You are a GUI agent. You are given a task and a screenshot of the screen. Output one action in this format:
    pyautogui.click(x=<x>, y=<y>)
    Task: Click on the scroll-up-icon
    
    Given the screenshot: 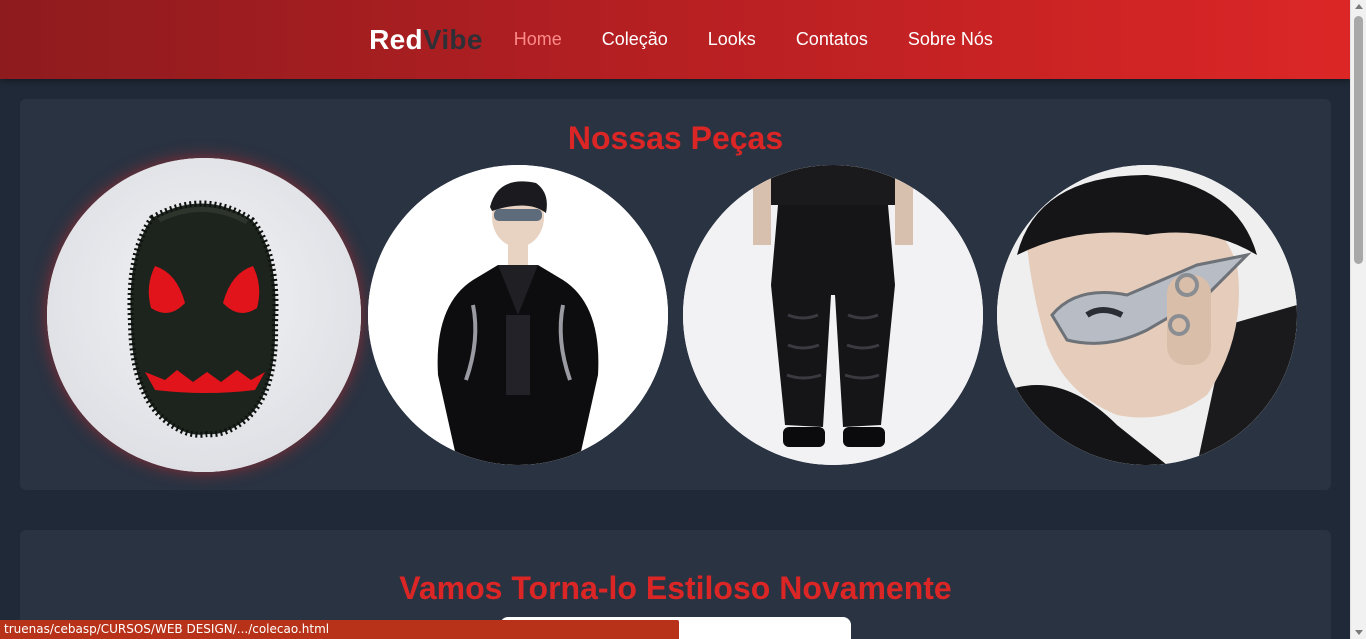 What is the action you would take?
    pyautogui.click(x=1359, y=6)
    